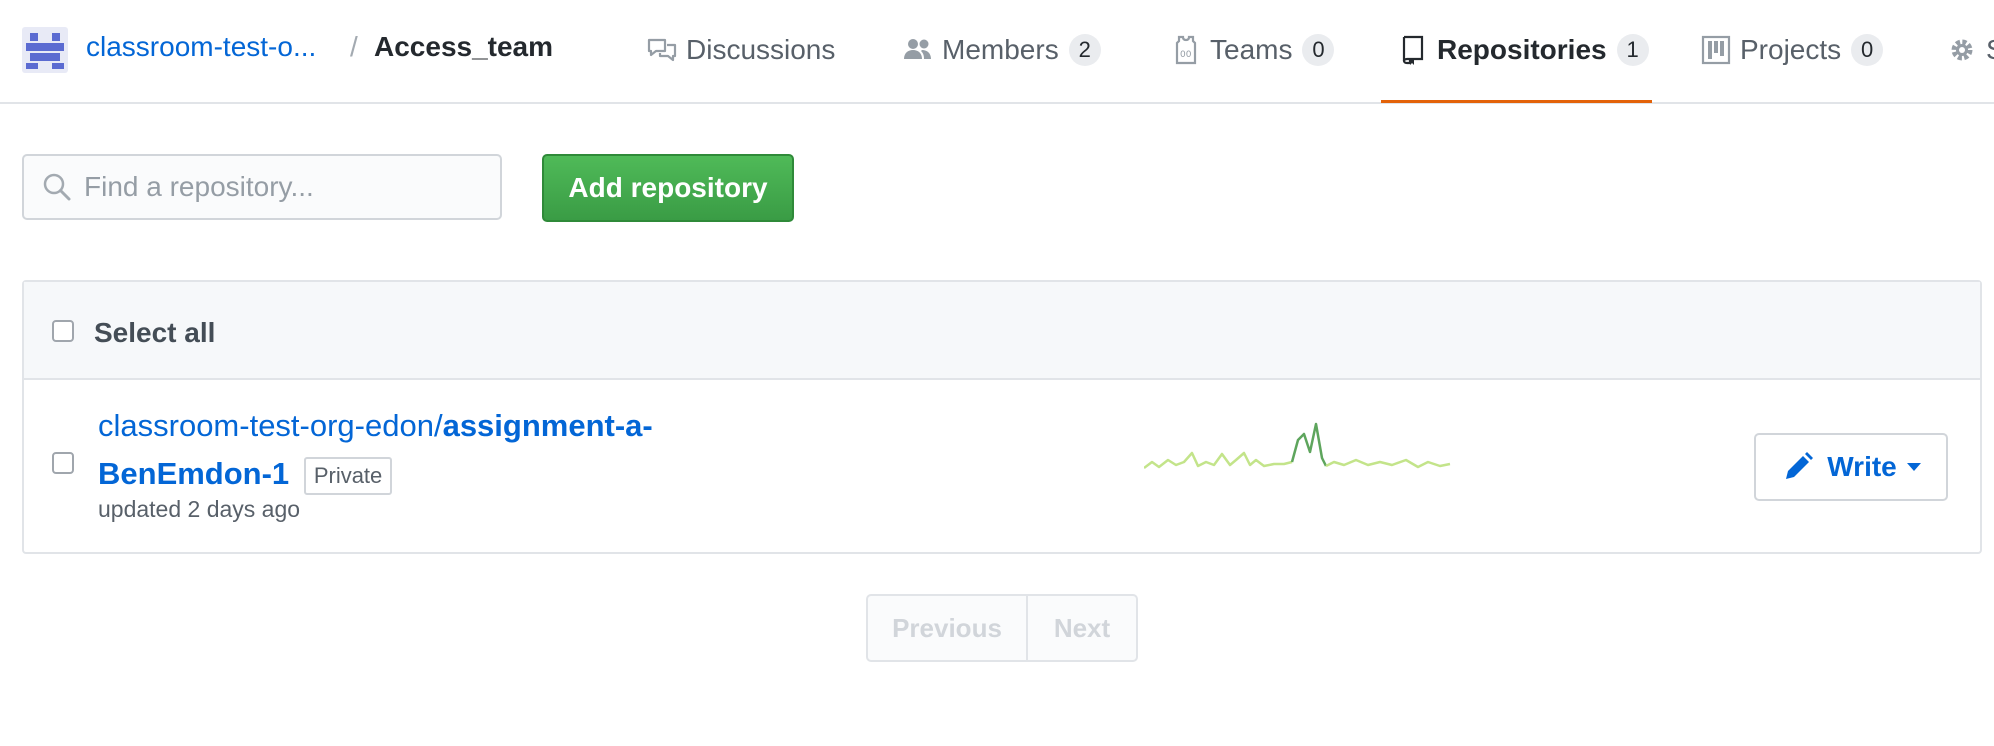 Image resolution: width=1994 pixels, height=746 pixels. I want to click on table-header: Select all, so click(1002, 331).